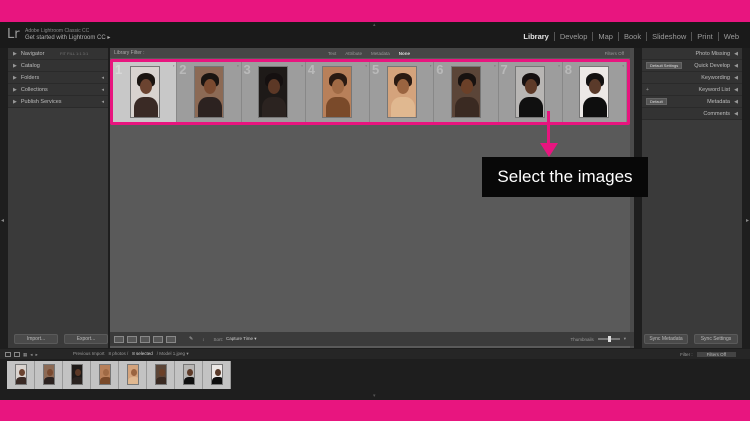 This screenshot has height=421, width=750. Describe the element at coordinates (668, 36) in the screenshot. I see `module-slideshow: Slideshow` at that location.